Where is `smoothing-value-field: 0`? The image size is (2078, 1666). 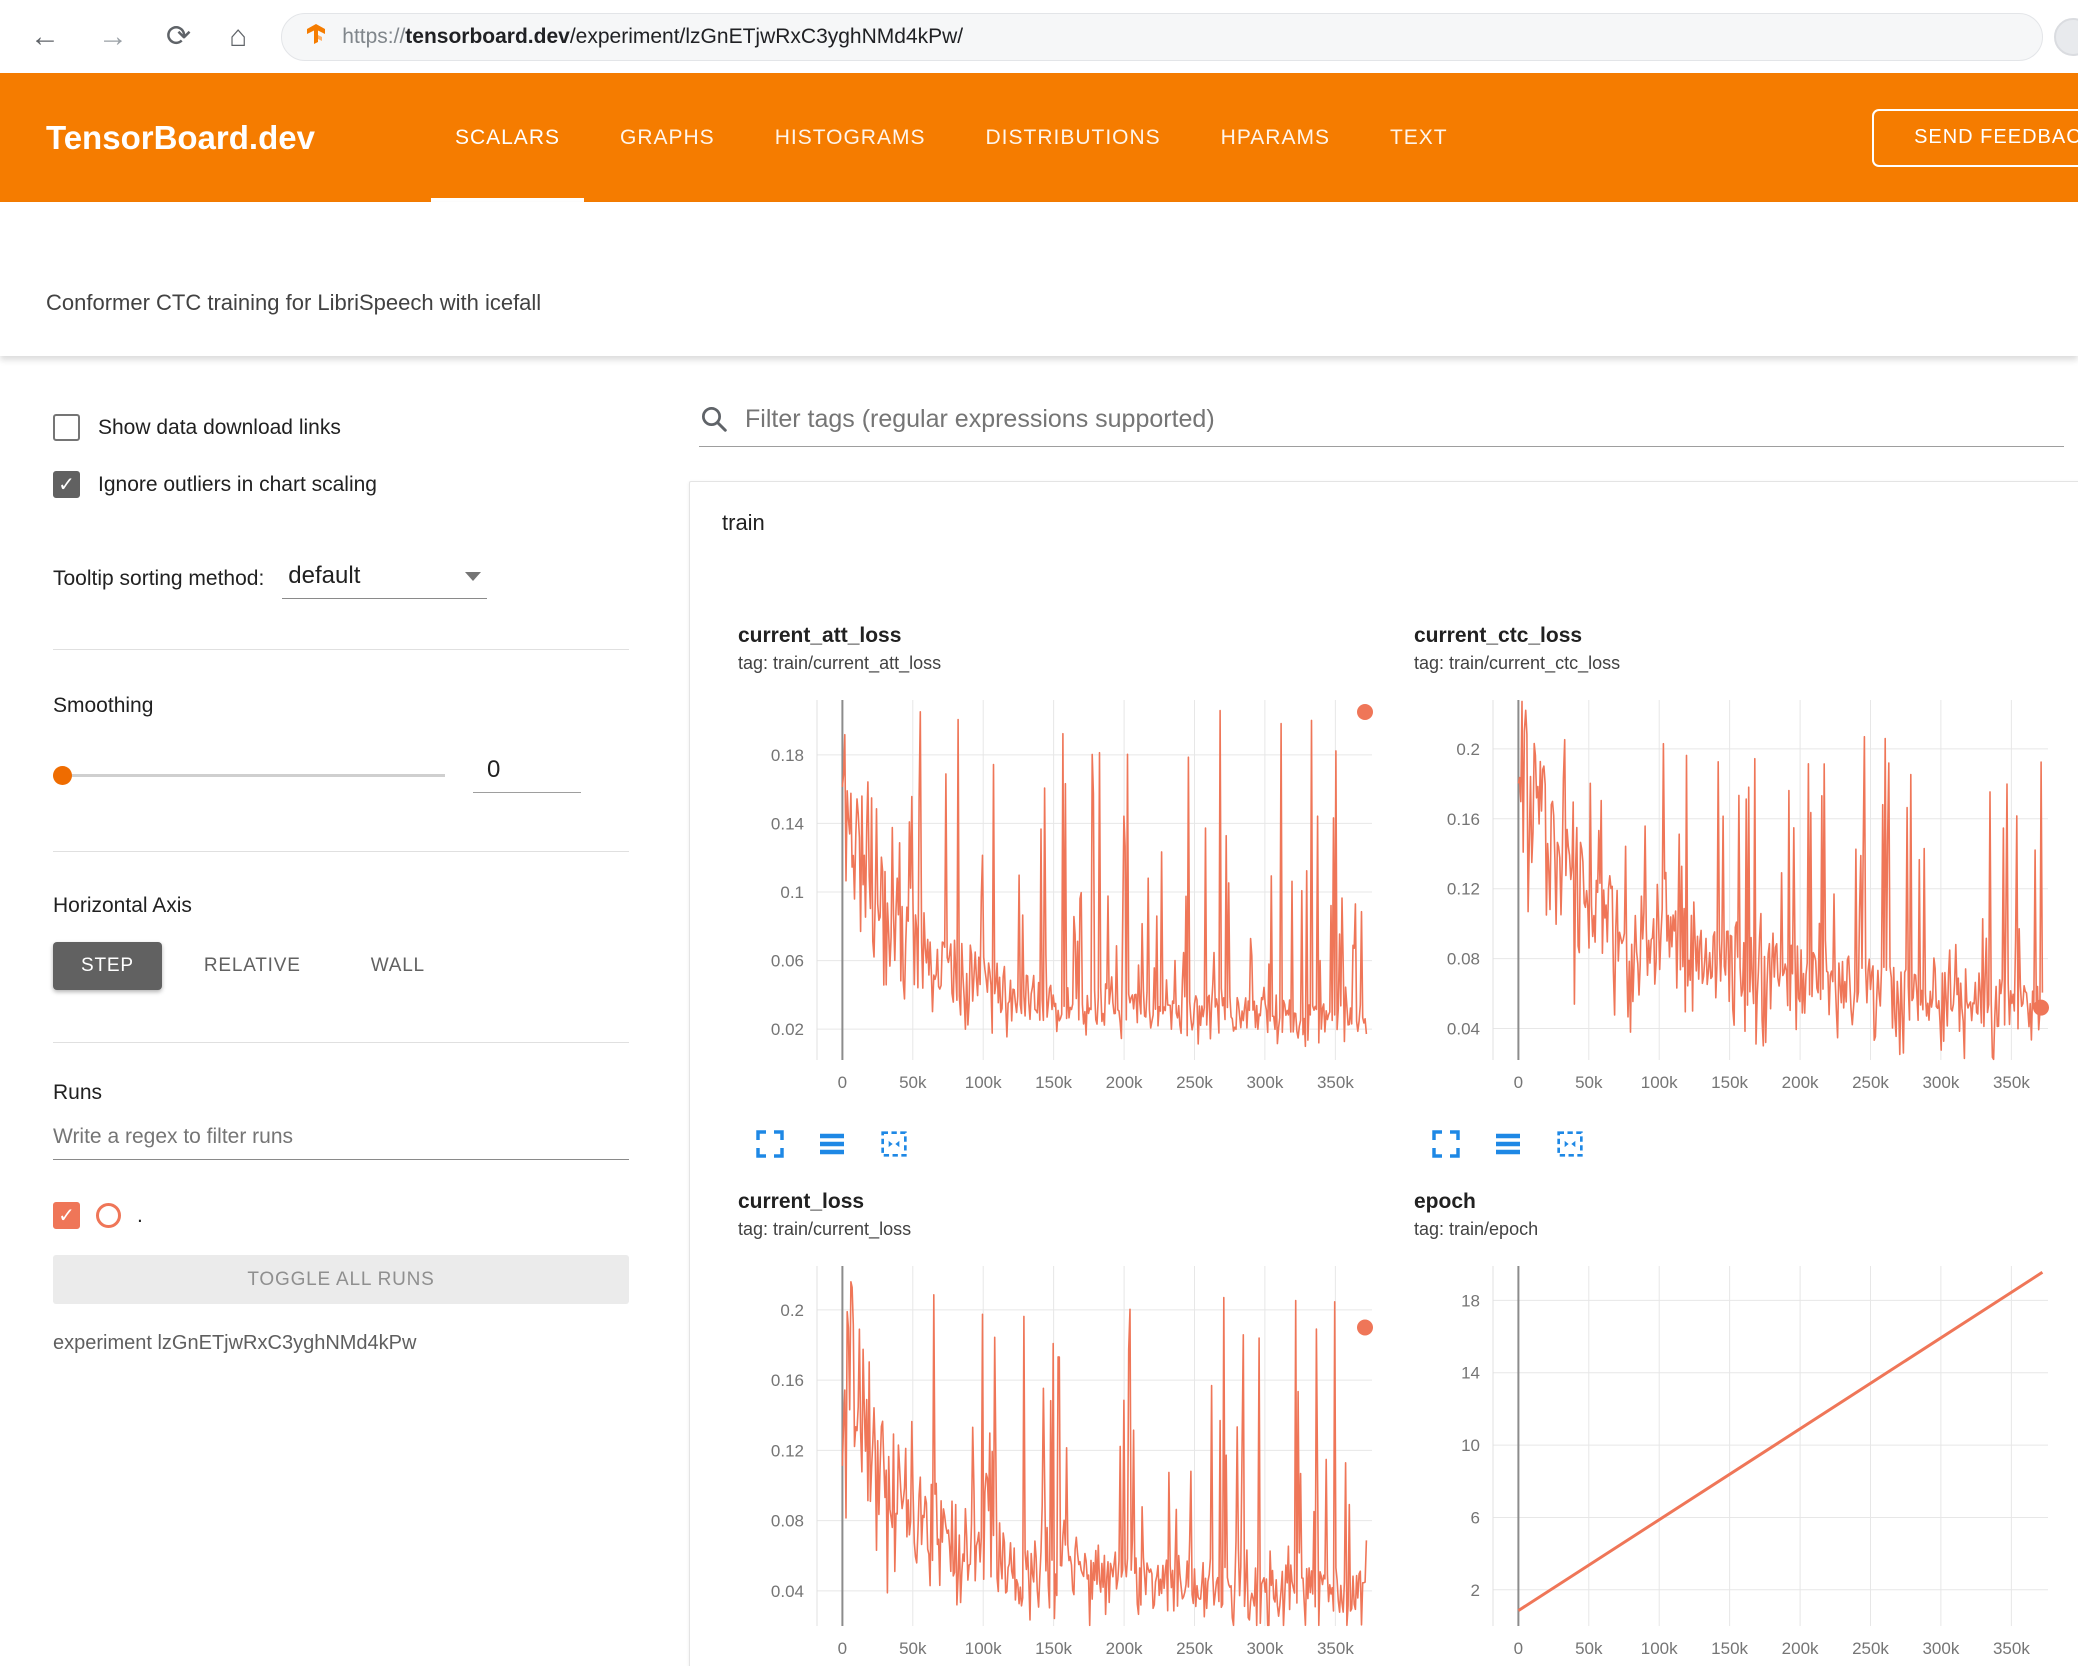 smoothing-value-field: 0 is located at coordinates (527, 774).